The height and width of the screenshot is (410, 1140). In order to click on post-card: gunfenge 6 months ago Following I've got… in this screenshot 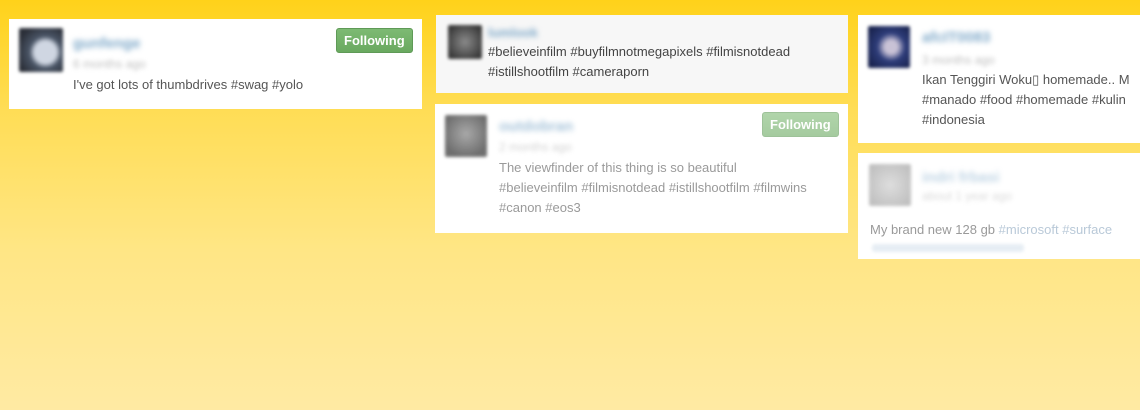, I will do `click(215, 64)`.